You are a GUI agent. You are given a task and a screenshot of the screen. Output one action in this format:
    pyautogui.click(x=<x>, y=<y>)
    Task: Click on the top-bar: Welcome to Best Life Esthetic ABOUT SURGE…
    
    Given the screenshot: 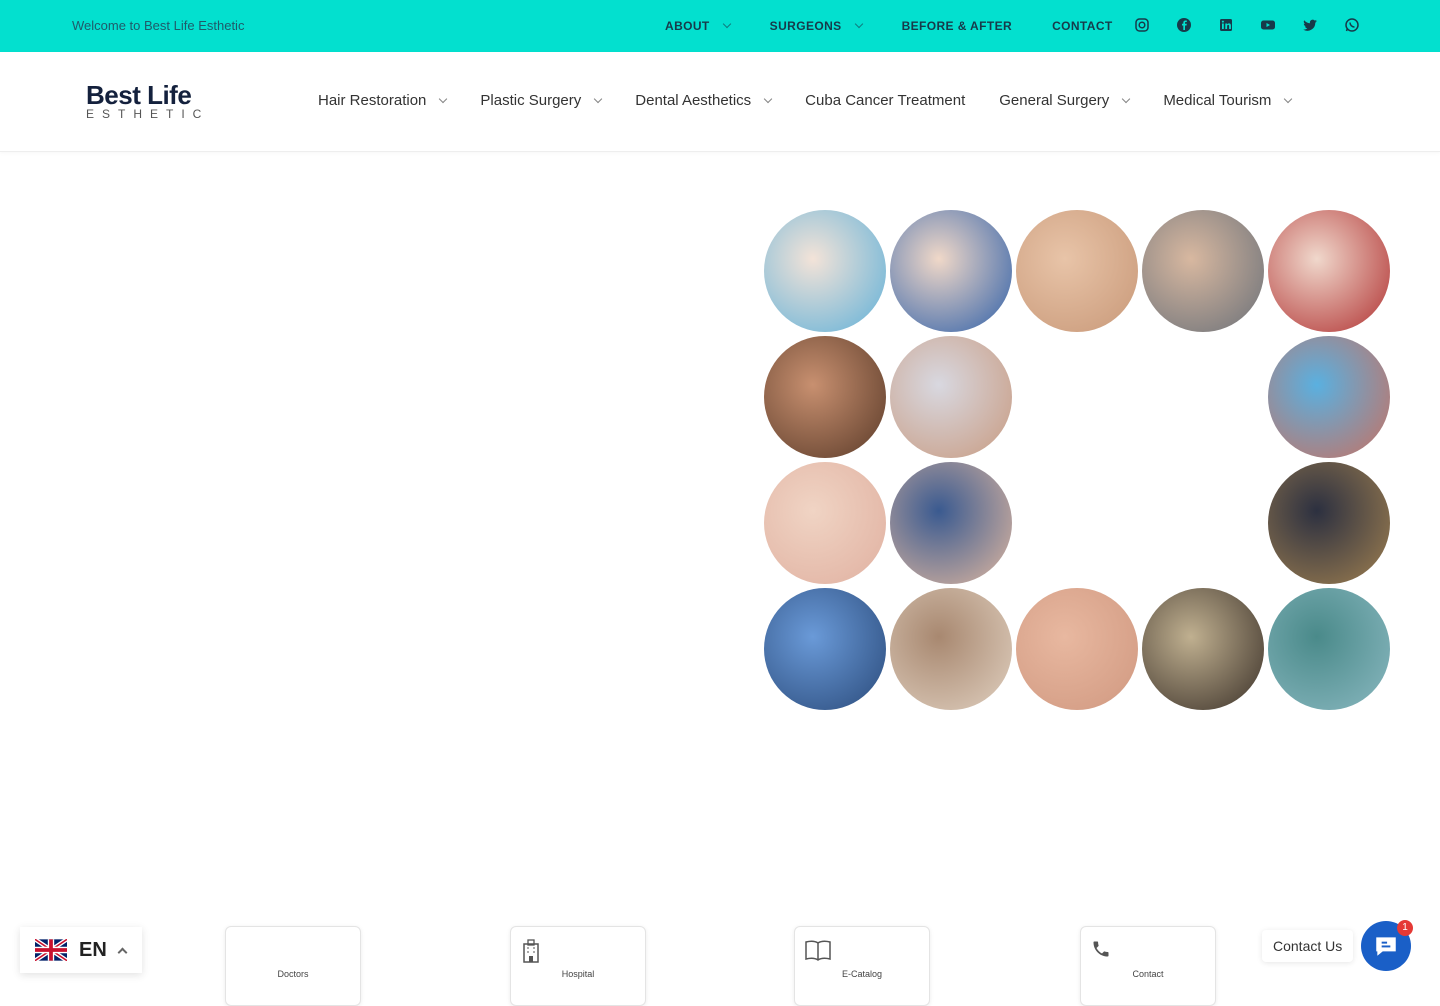 What is the action you would take?
    pyautogui.click(x=720, y=26)
    